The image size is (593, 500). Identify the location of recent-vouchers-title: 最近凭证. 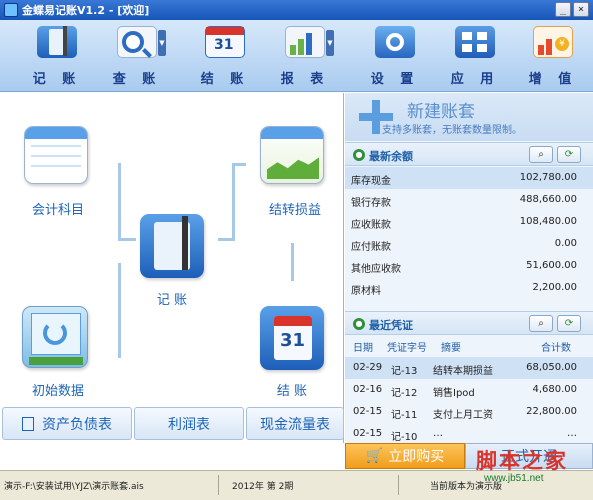
(391, 325).